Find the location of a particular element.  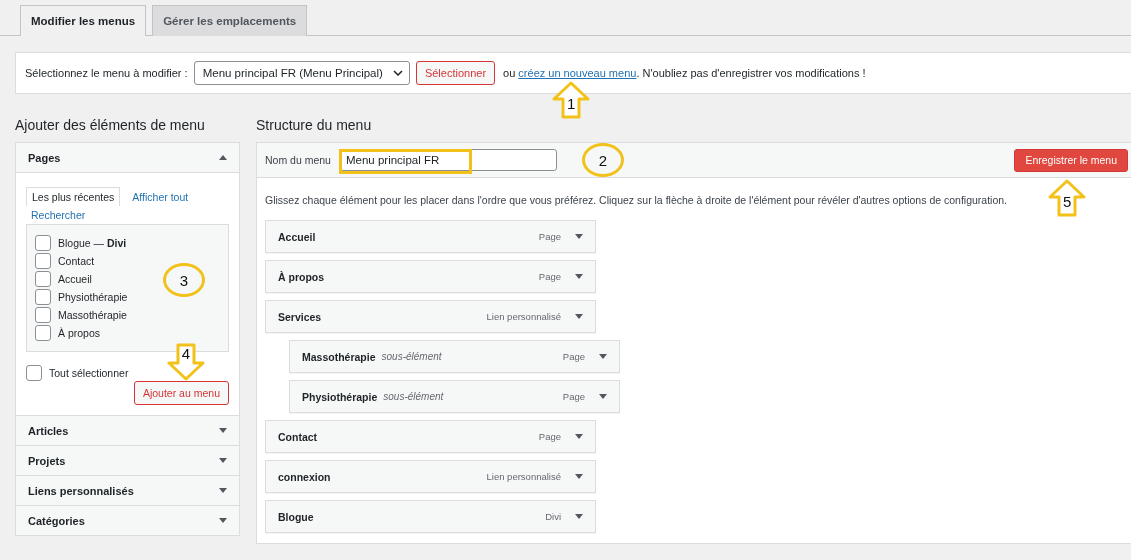

step-number: 1 is located at coordinates (571, 104).